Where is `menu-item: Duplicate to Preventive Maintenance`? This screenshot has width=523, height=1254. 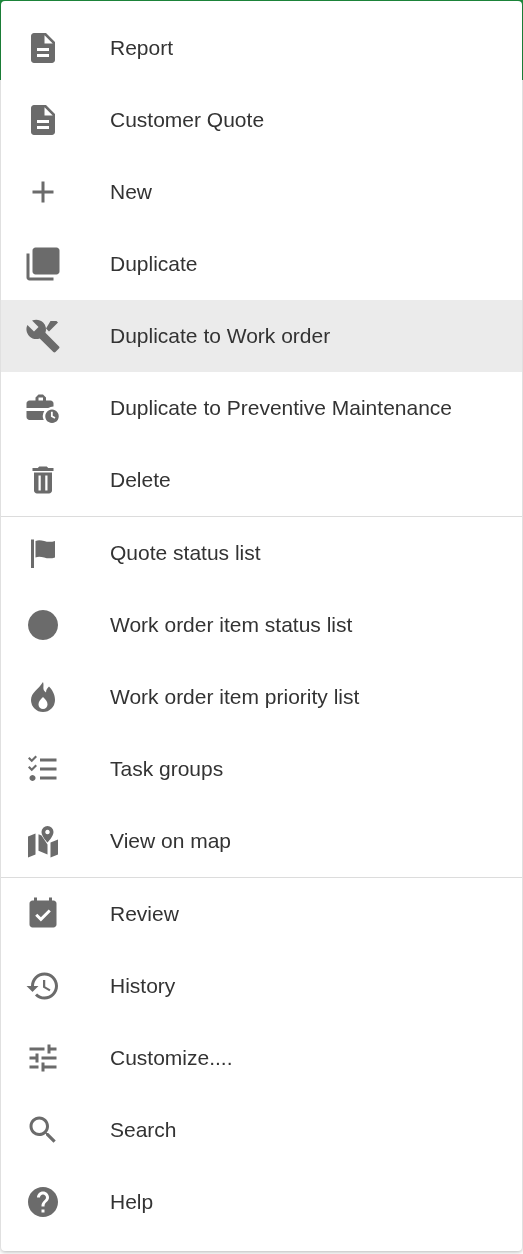 menu-item: Duplicate to Preventive Maintenance is located at coordinates (261, 408).